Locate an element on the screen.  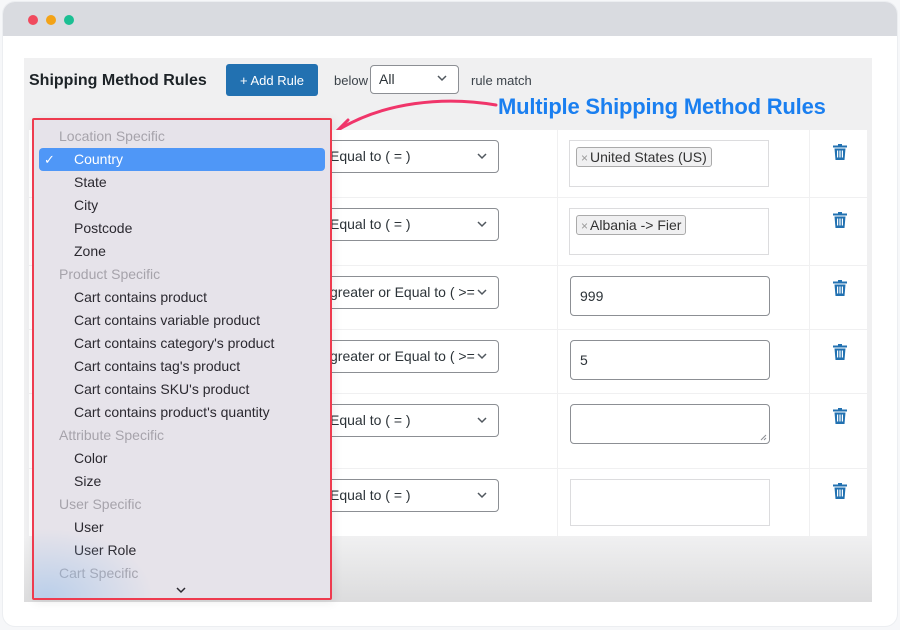
option-cart-contains-variable-product: Cart contains variable product is located at coordinates (182, 320).